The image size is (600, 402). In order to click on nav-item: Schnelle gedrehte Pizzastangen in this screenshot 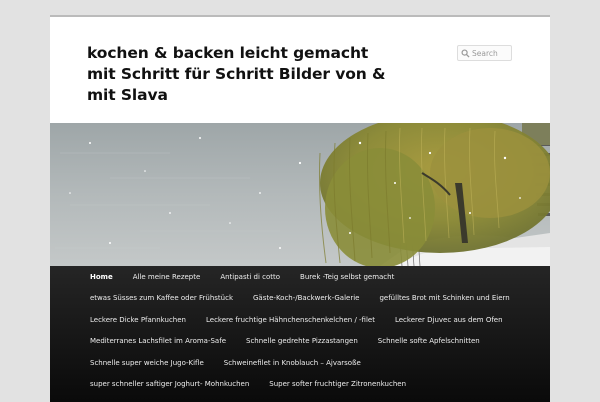, I will do `click(302, 342)`.